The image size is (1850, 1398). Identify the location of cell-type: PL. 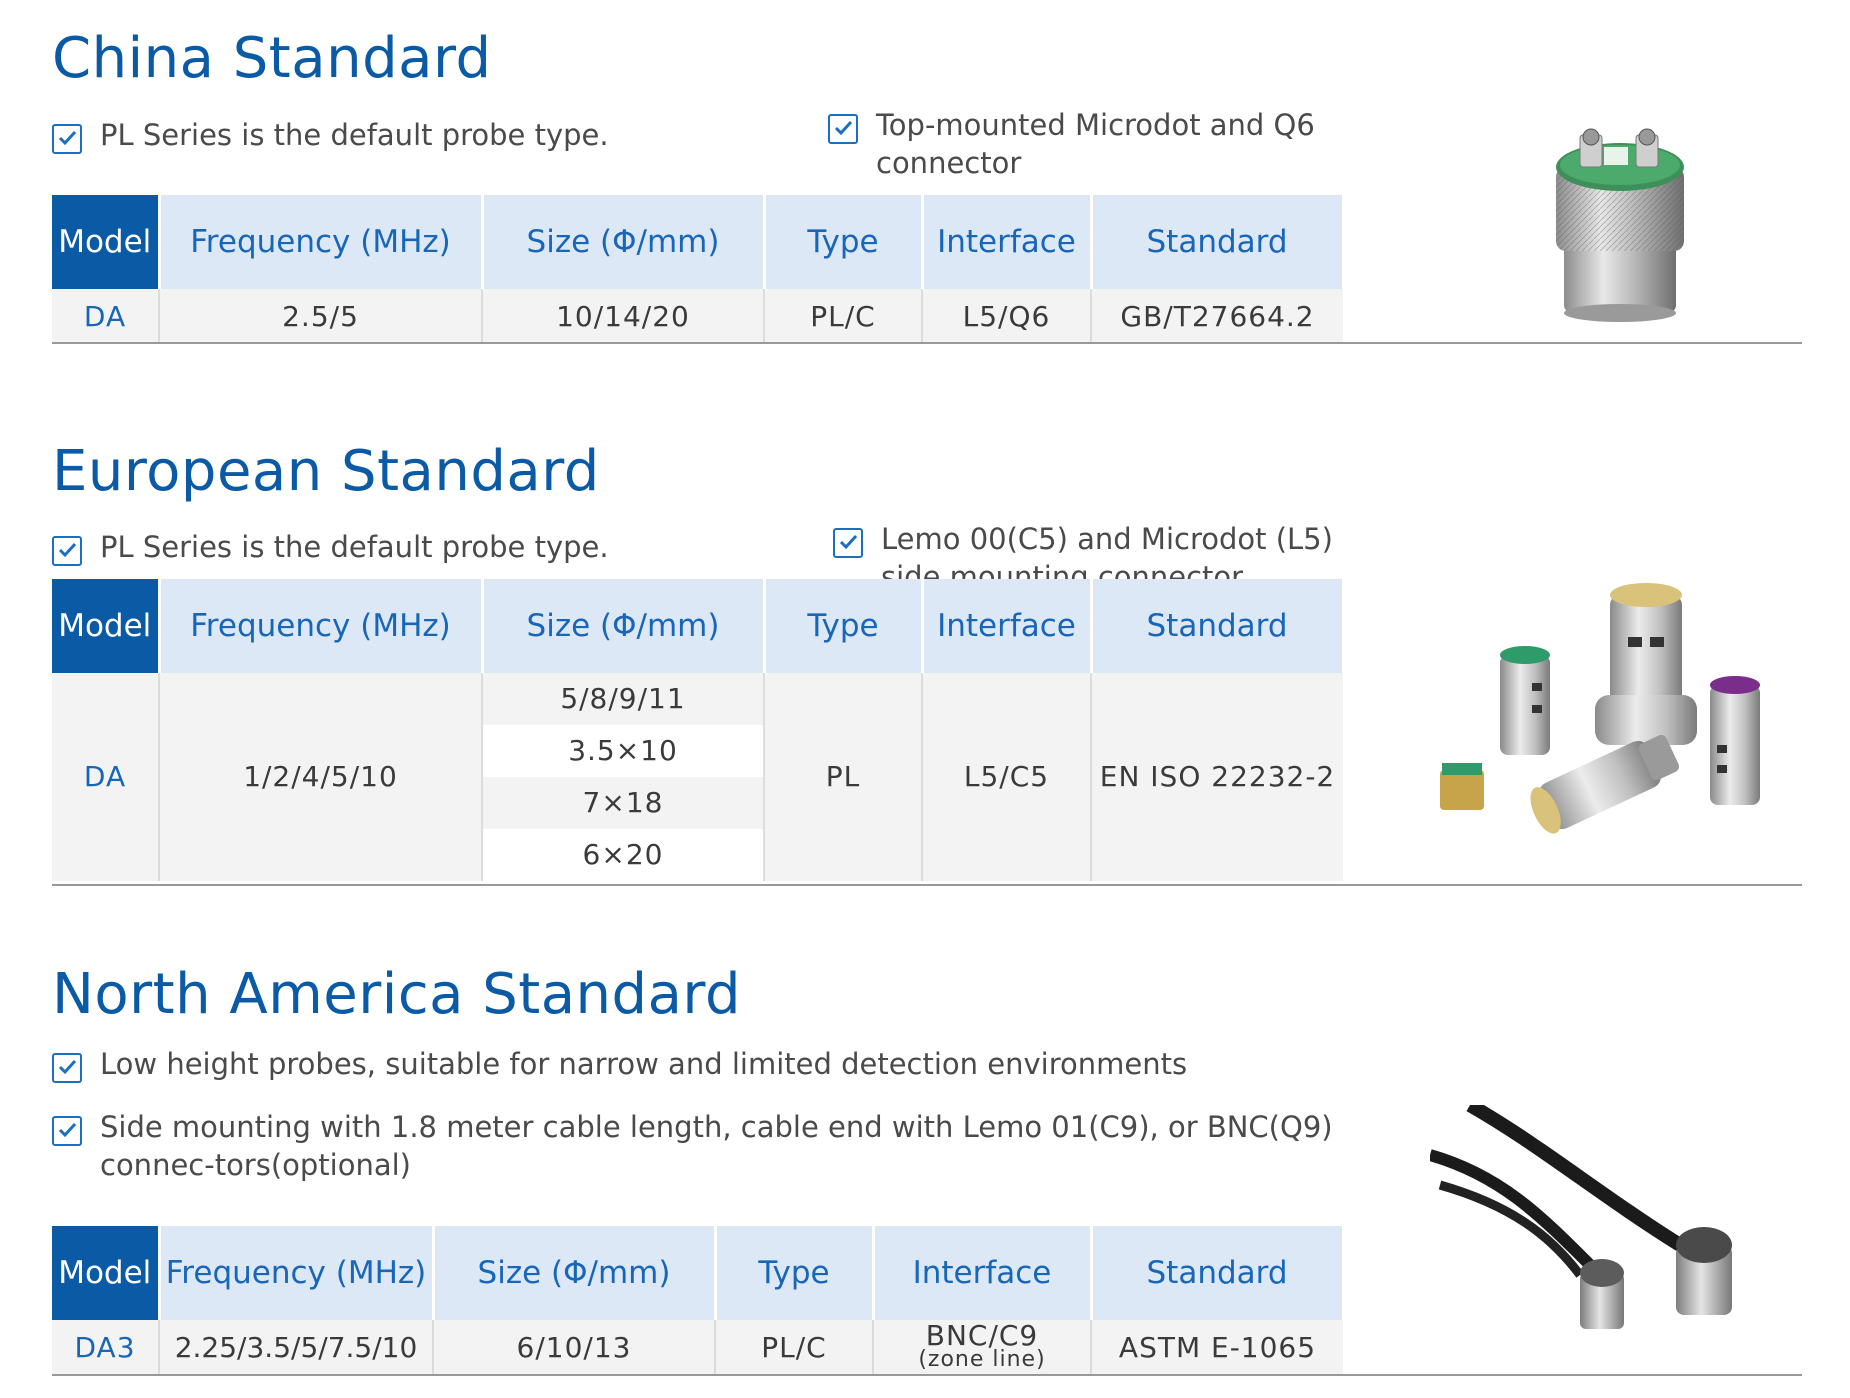
(843, 777).